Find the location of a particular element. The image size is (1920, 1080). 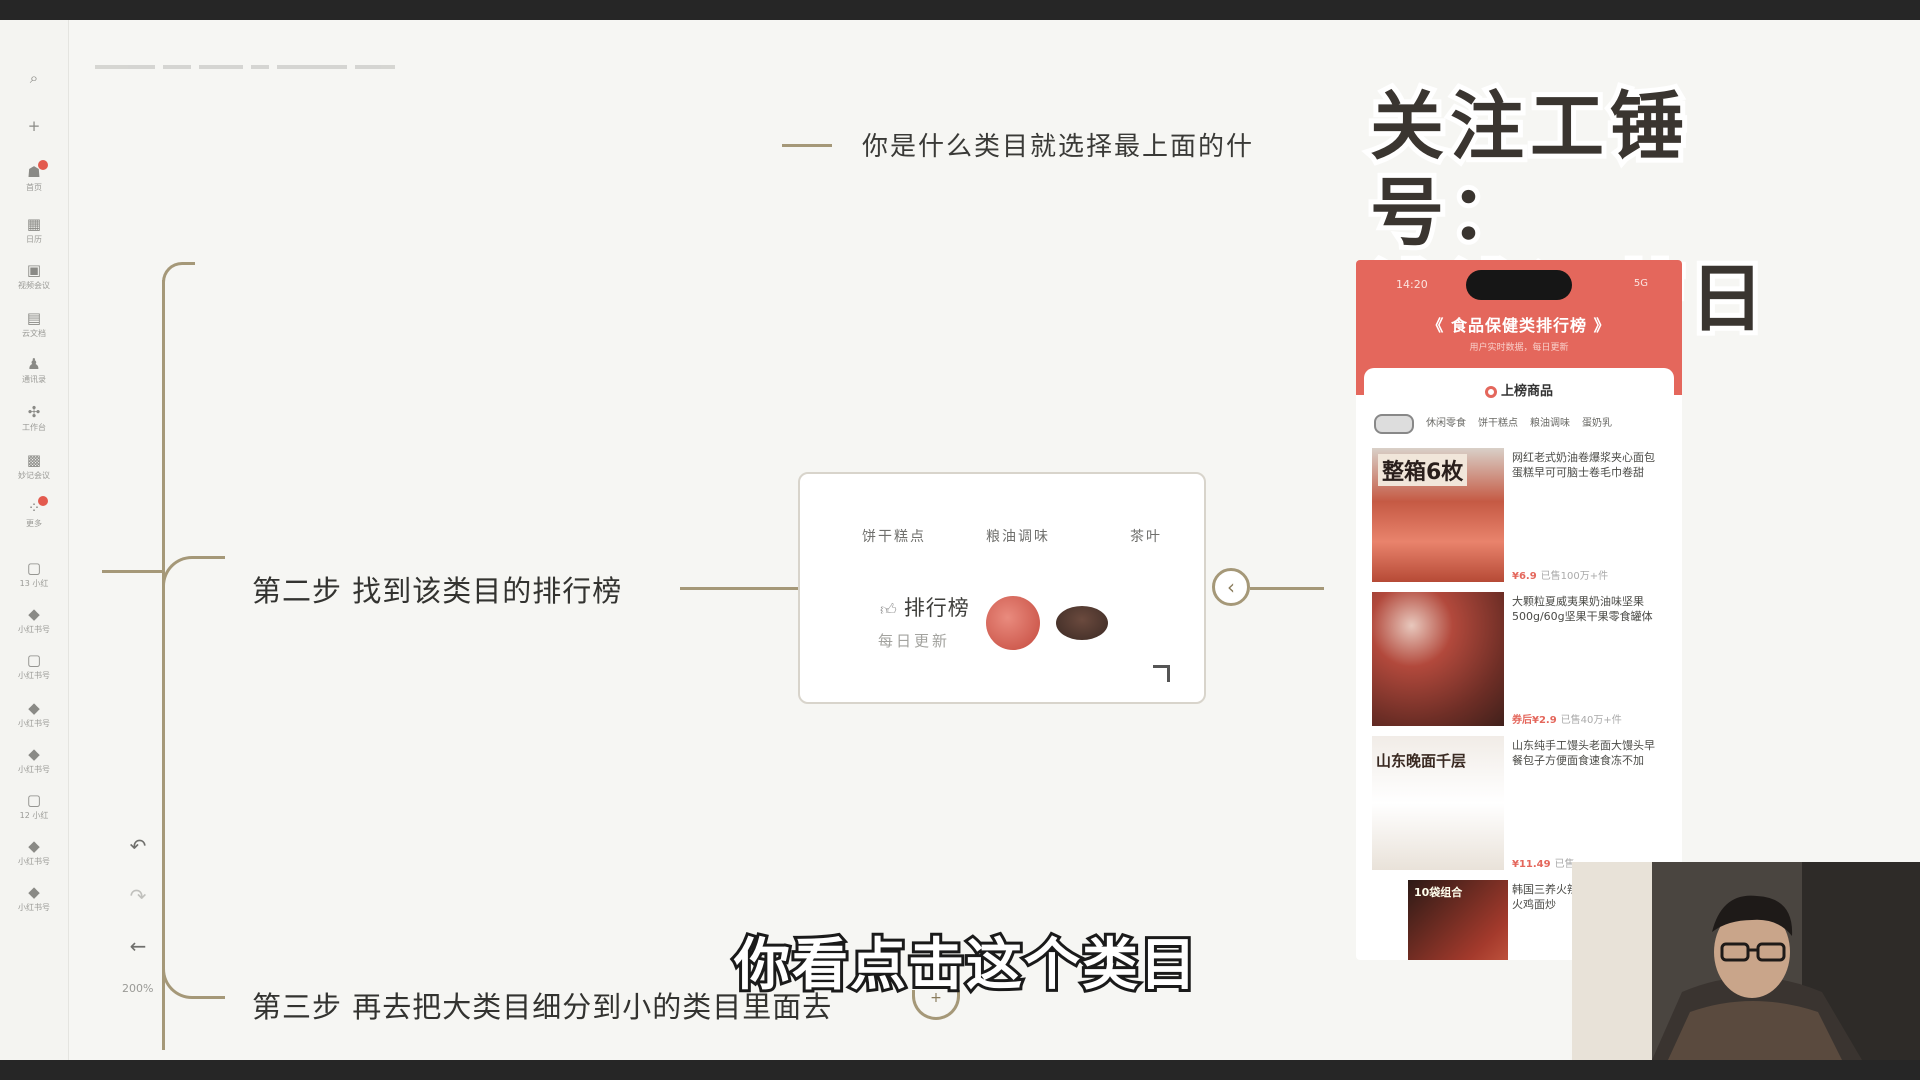

calendar-icon: ▦ is located at coordinates (34, 224).